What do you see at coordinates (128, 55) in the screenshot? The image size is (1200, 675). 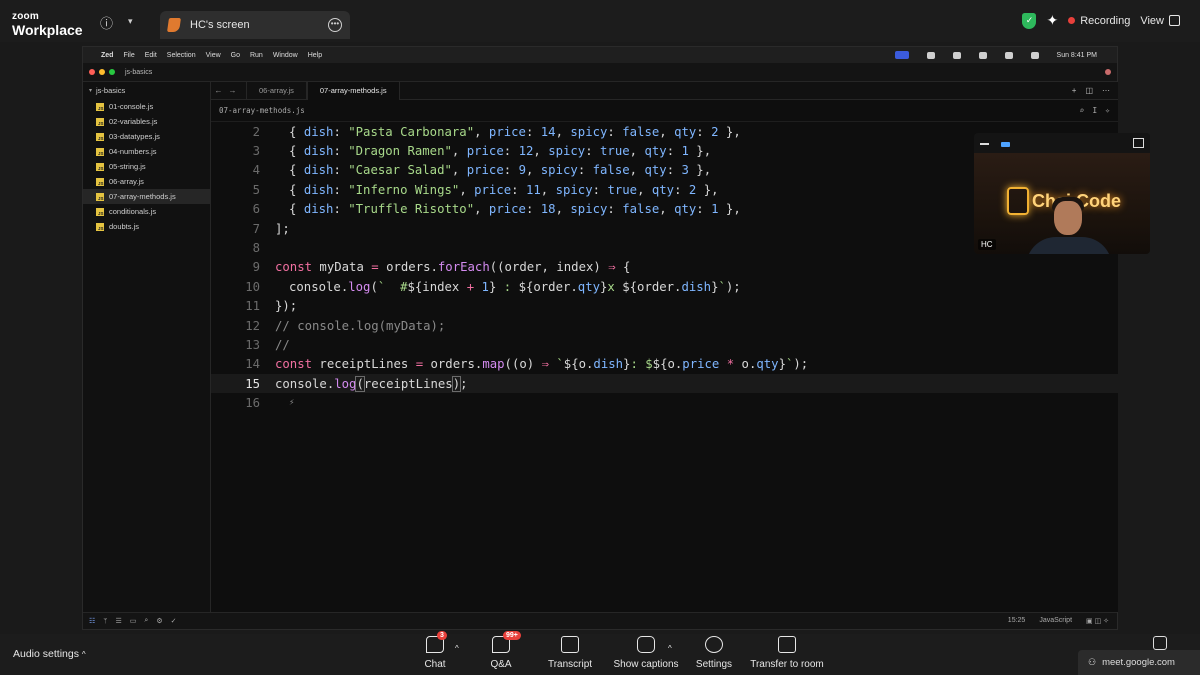 I see `menu-file: File` at bounding box center [128, 55].